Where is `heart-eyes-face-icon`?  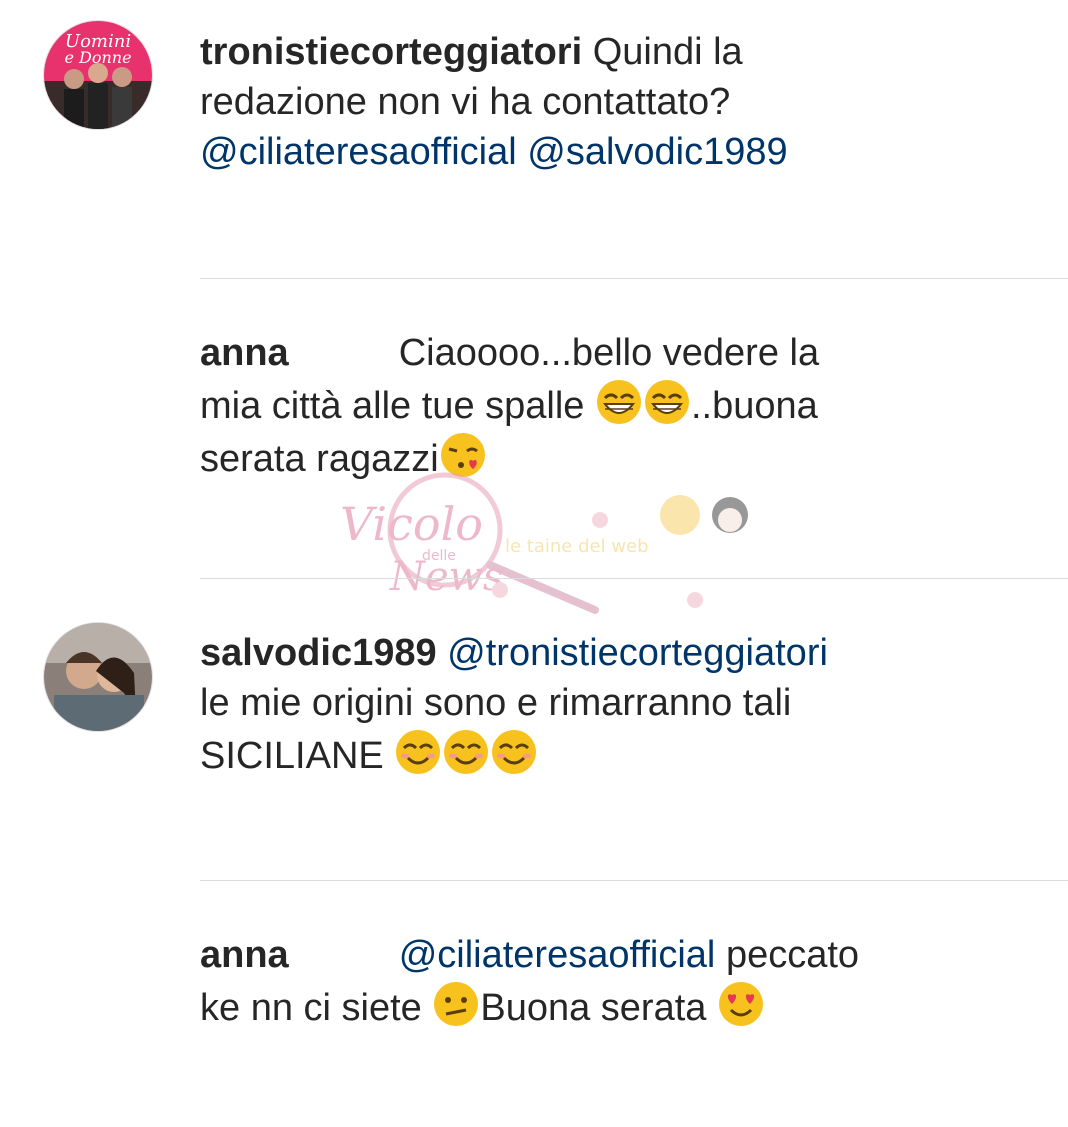 heart-eyes-face-icon is located at coordinates (740, 1004).